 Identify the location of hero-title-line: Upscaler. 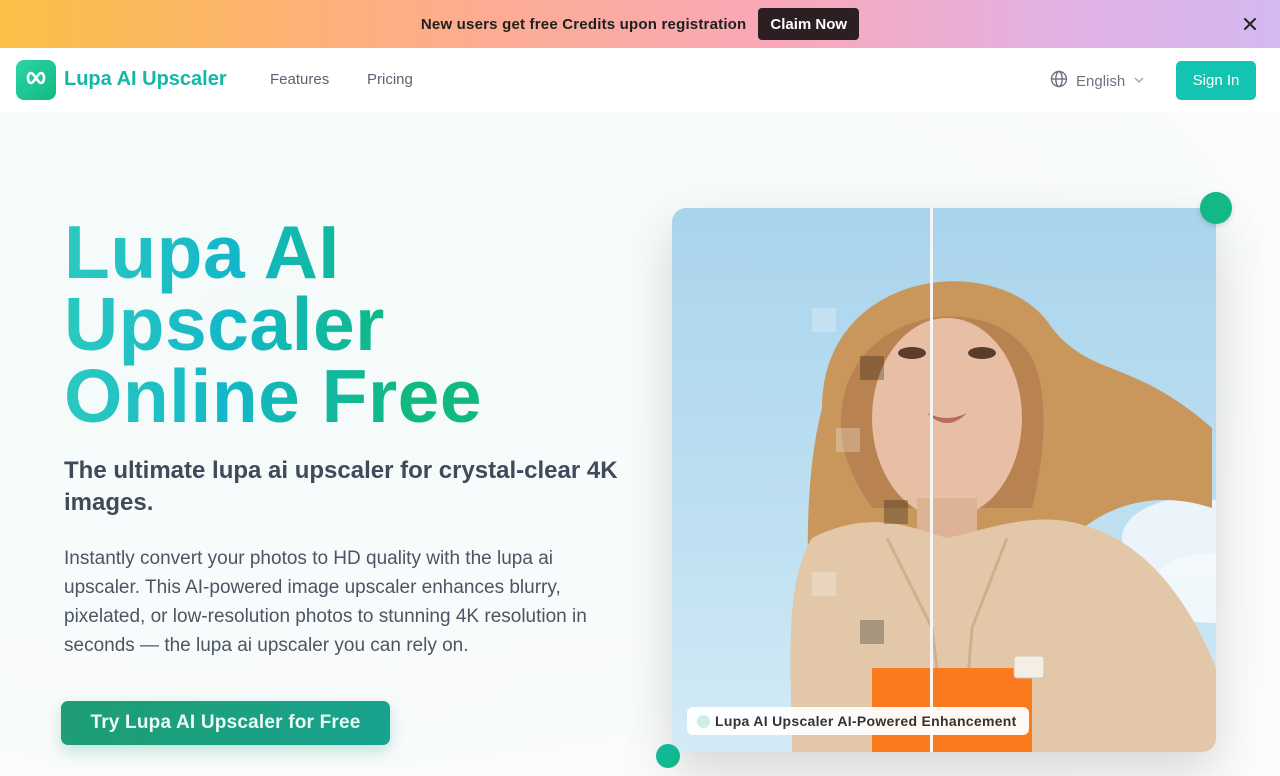
(224, 324).